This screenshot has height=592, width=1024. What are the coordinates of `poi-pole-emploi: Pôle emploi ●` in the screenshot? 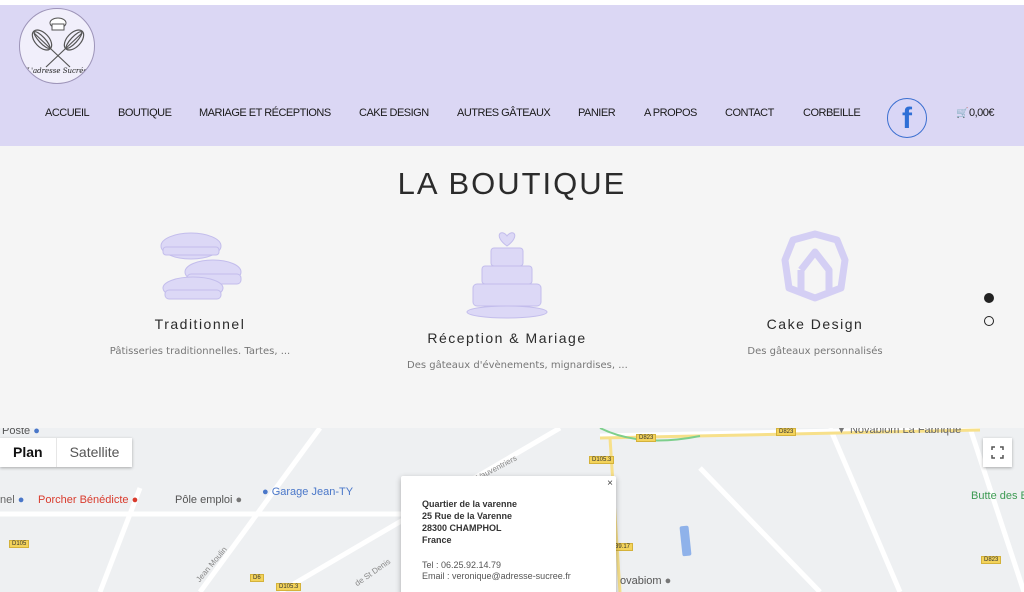 It's located at (208, 500).